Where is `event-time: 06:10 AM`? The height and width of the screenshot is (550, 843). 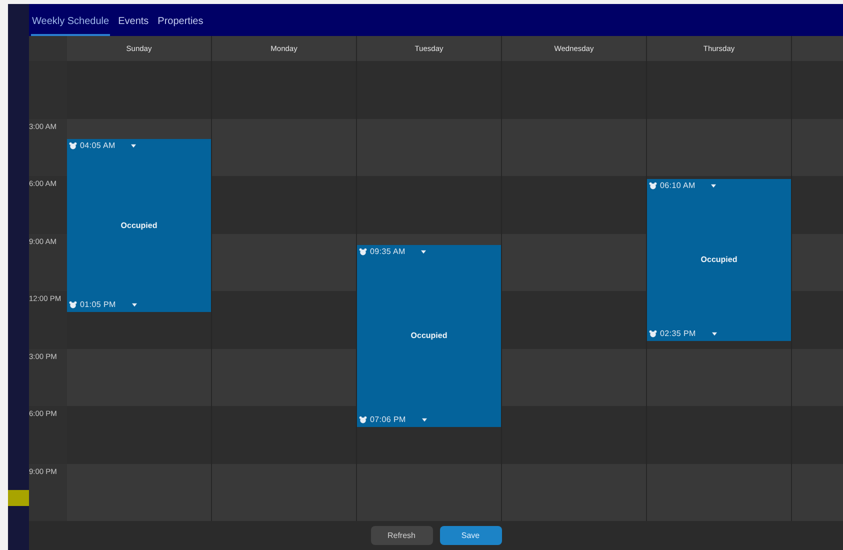 event-time: 06:10 AM is located at coordinates (678, 186).